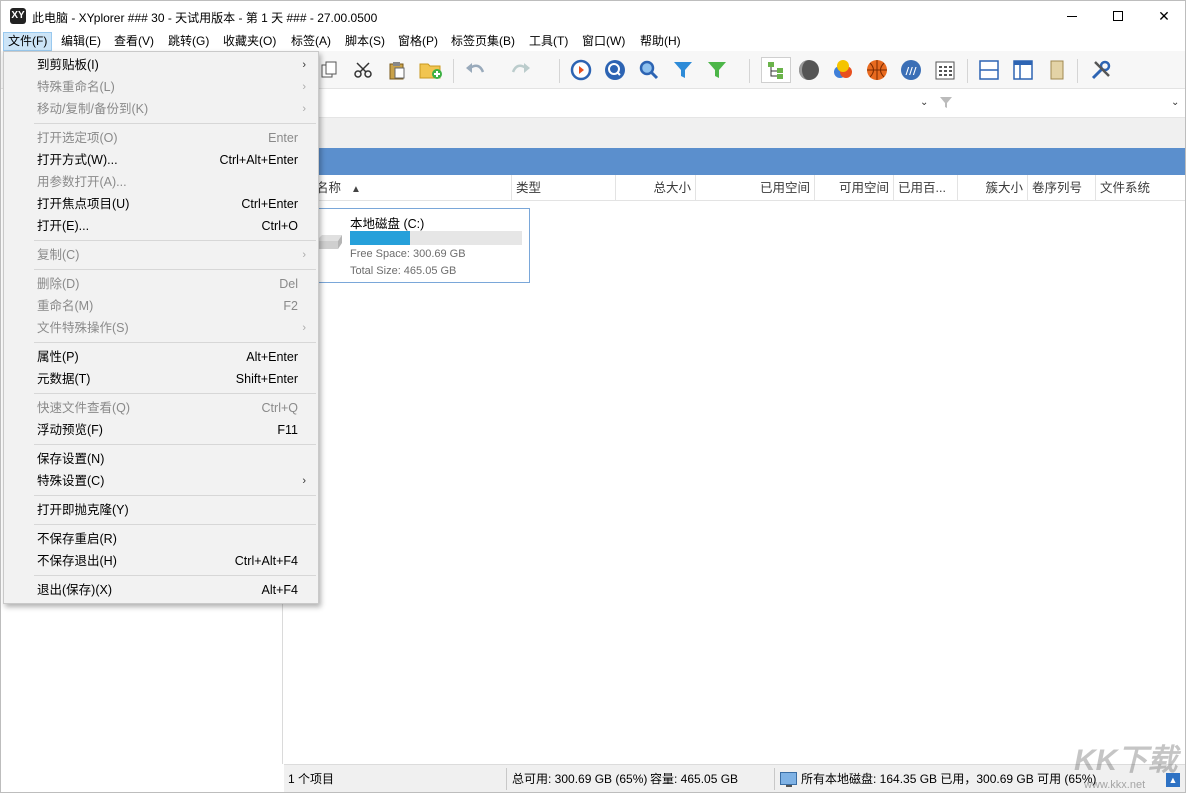  What do you see at coordinates (989, 70) in the screenshot?
I see `horizontal-split-icon` at bounding box center [989, 70].